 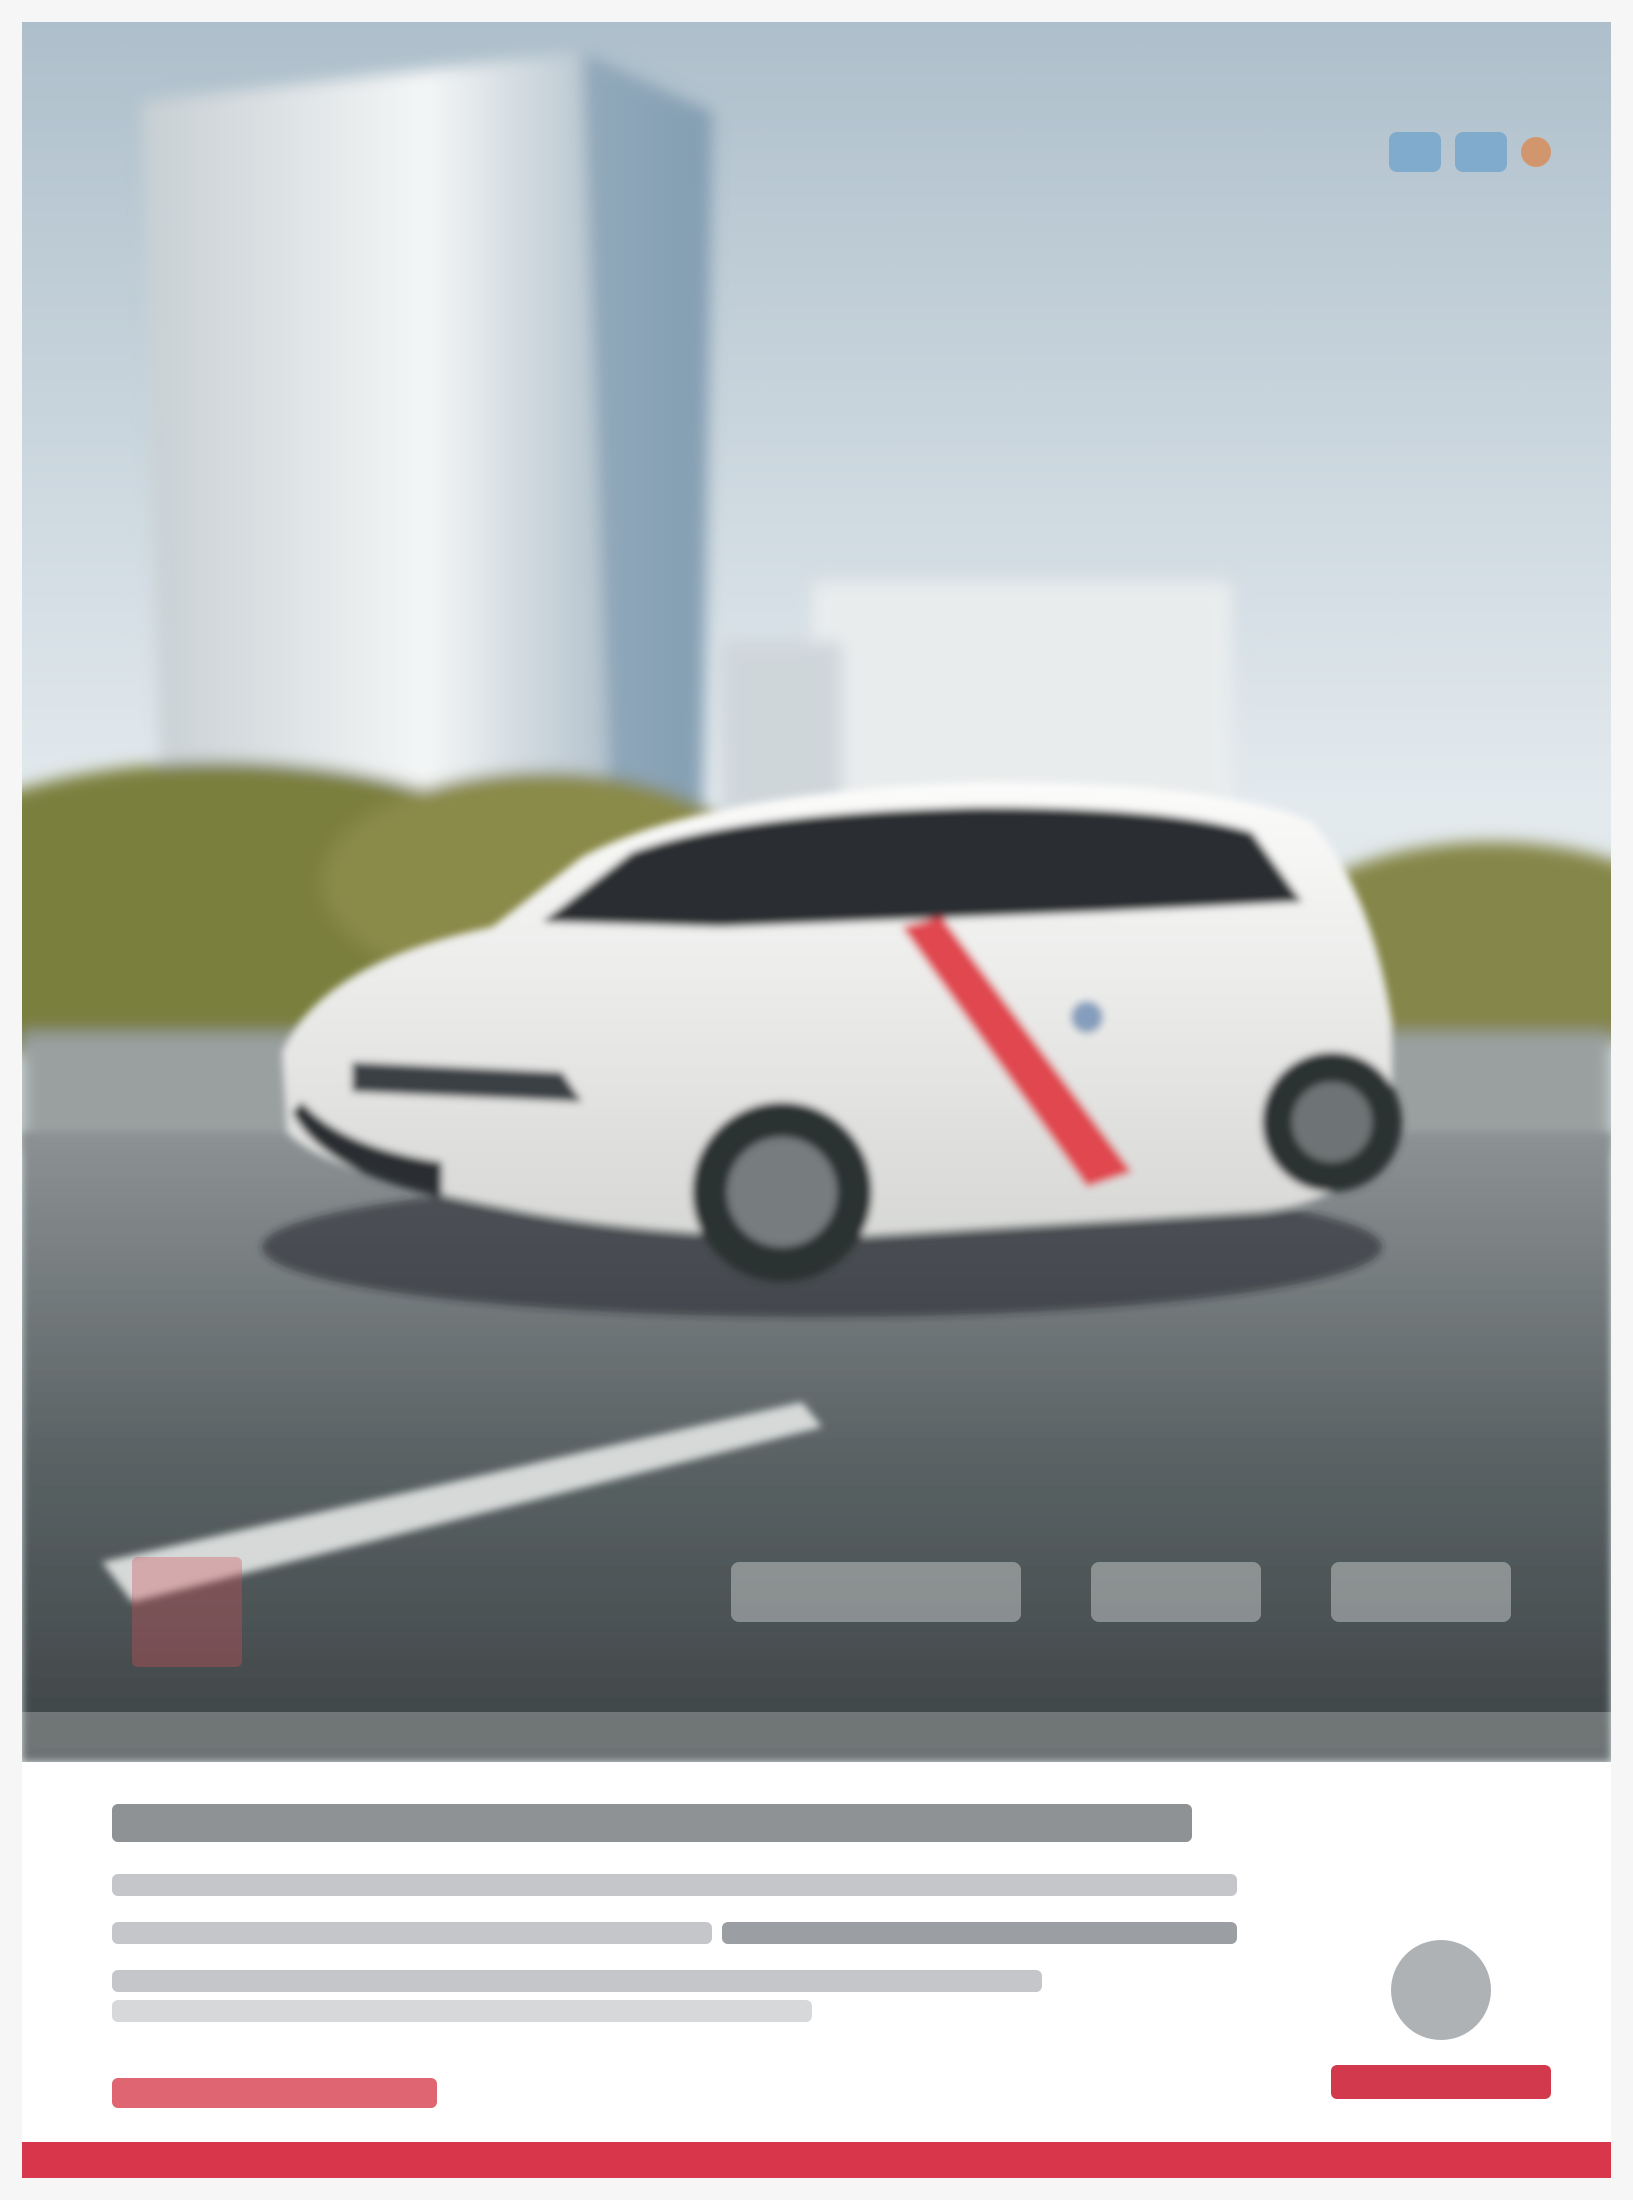 What do you see at coordinates (187, 1612) in the screenshot?
I see `certification-badge` at bounding box center [187, 1612].